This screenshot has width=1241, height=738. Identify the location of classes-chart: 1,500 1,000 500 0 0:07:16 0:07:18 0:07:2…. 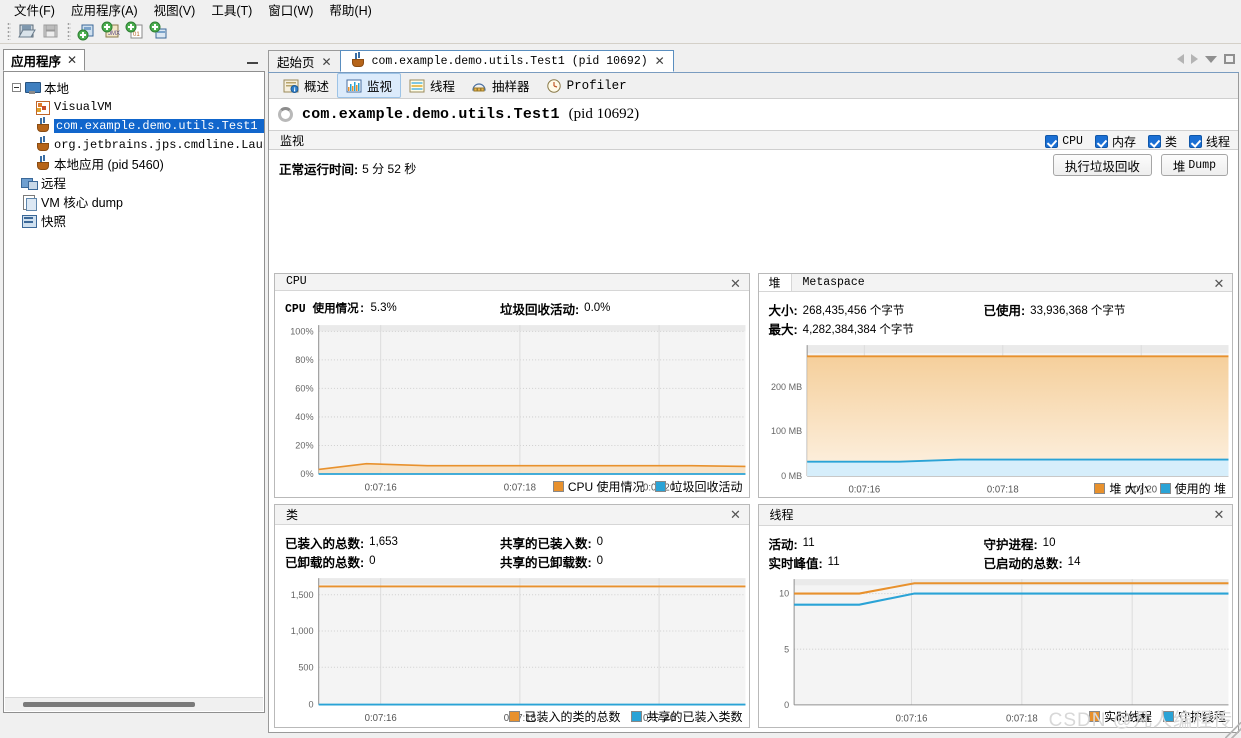
(512, 650).